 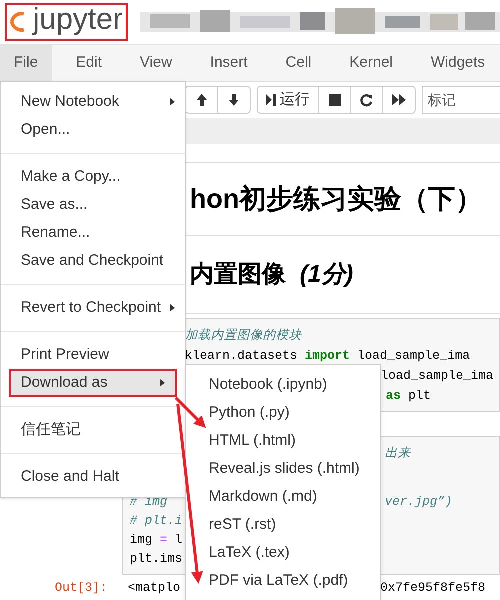 What do you see at coordinates (327, 275) in the screenshot?
I see `section-score: (1分)` at bounding box center [327, 275].